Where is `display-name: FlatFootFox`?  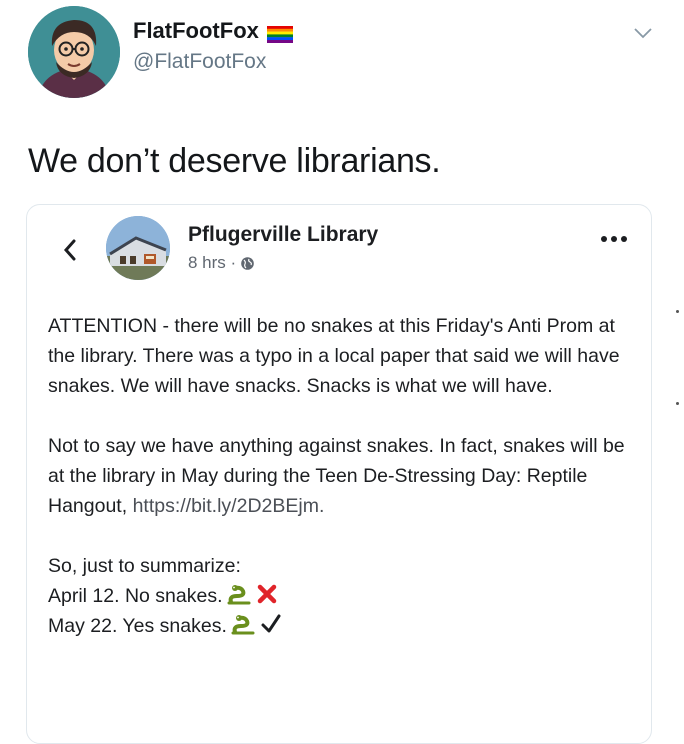 display-name: FlatFootFox is located at coordinates (213, 31).